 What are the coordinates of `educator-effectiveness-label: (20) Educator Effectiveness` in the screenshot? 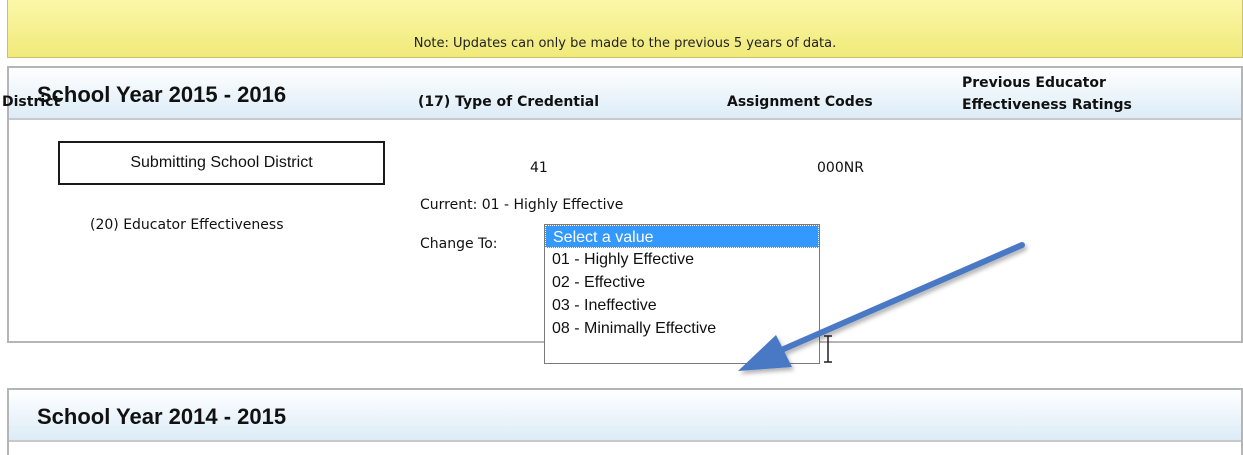 It's located at (187, 225).